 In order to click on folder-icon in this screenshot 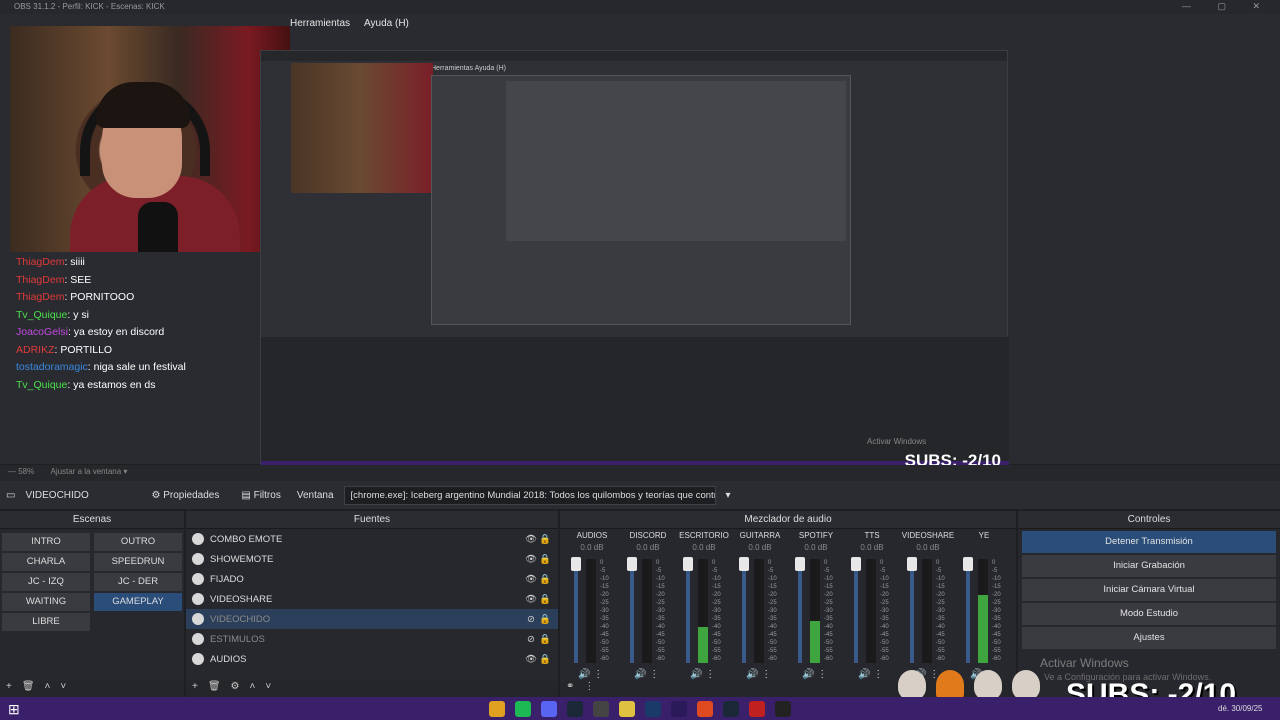, I will do `click(627, 708)`.